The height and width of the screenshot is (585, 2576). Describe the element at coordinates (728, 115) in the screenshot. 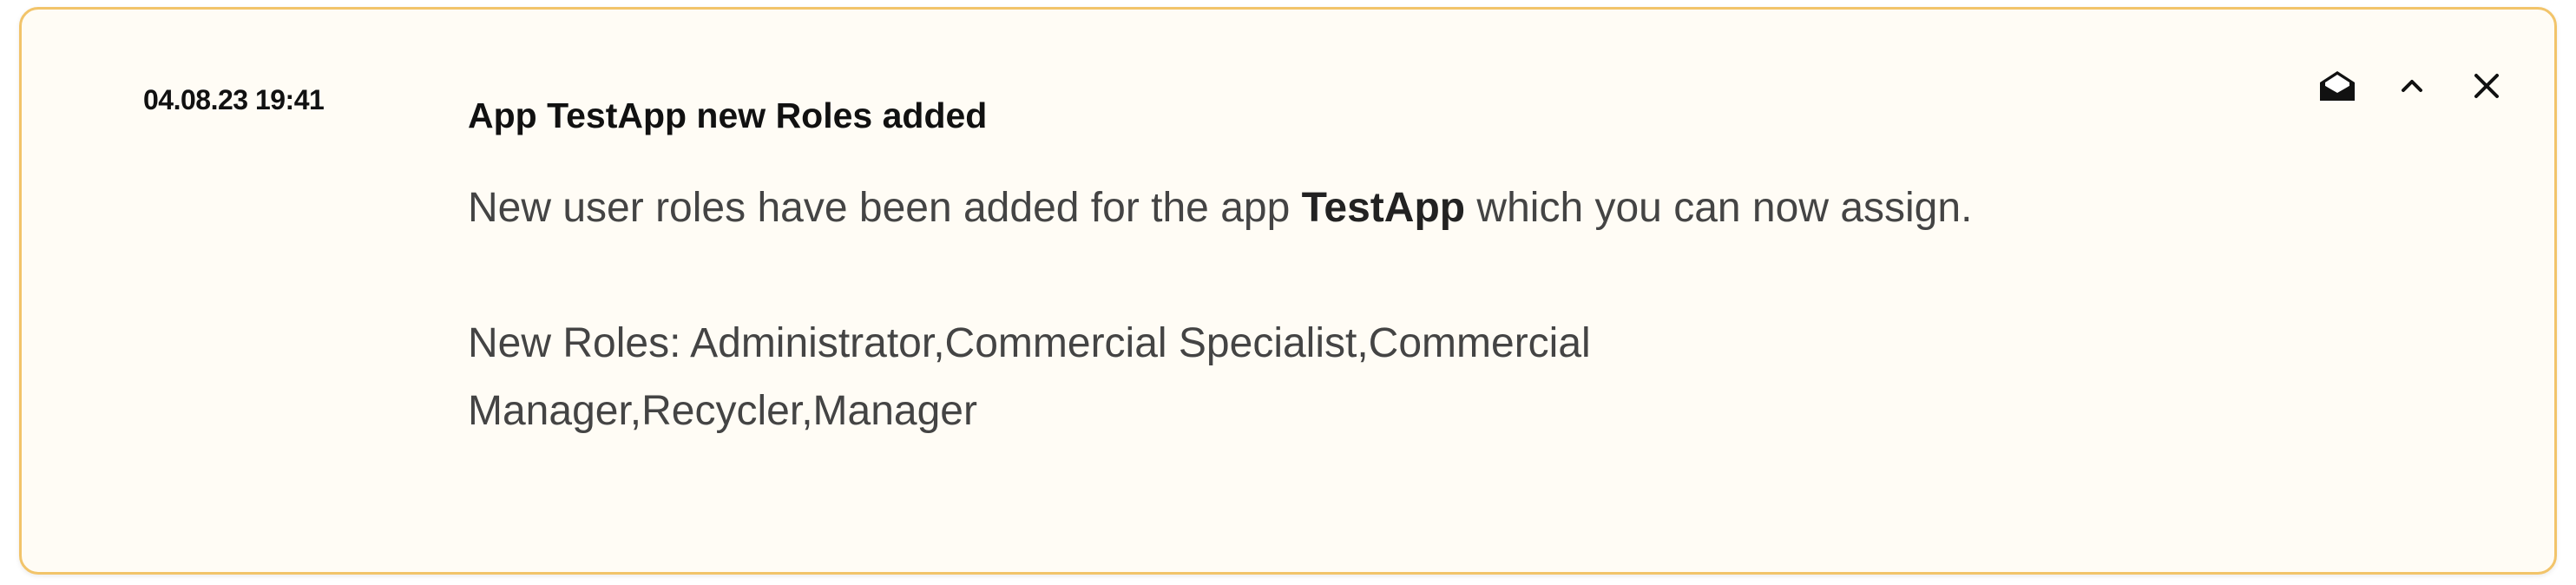

I see `notification-title: App TestApp new Roles added` at that location.